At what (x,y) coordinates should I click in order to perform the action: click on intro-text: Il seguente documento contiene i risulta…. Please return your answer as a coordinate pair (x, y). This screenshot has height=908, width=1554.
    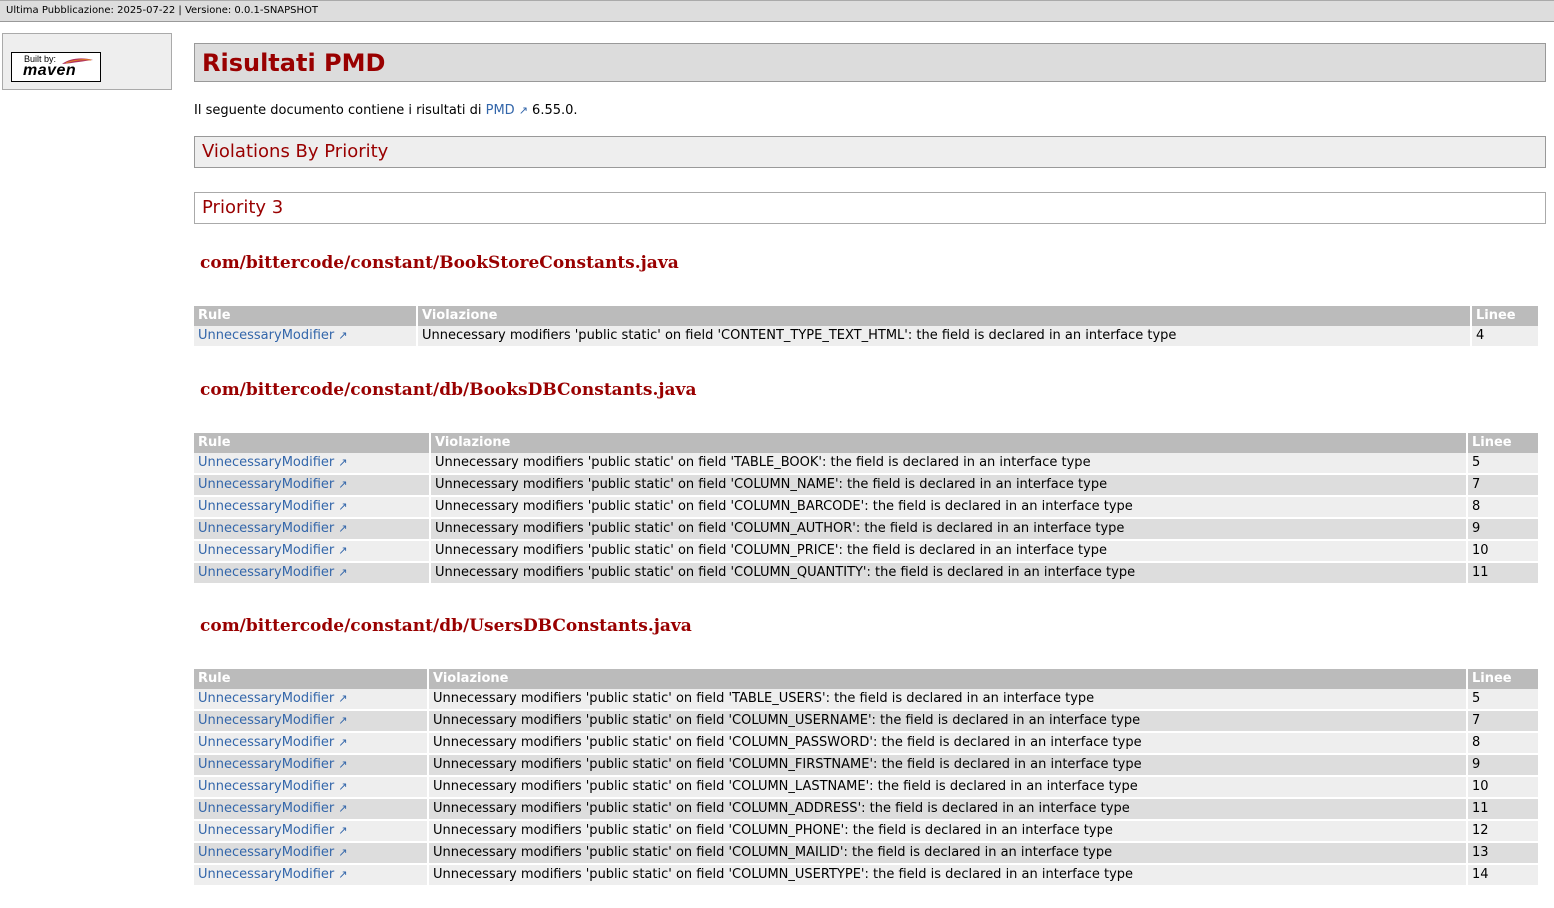
    Looking at the image, I should click on (340, 110).